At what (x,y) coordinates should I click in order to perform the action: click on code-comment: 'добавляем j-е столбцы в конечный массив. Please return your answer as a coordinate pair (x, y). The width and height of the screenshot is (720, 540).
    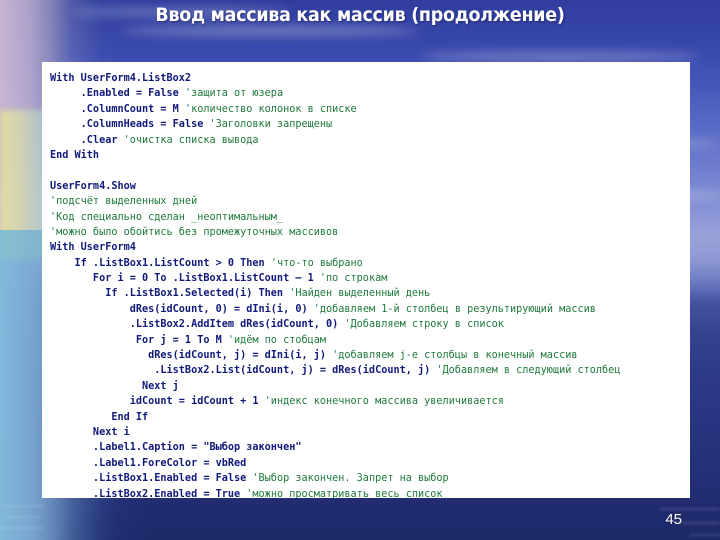
    Looking at the image, I should click on (455, 356).